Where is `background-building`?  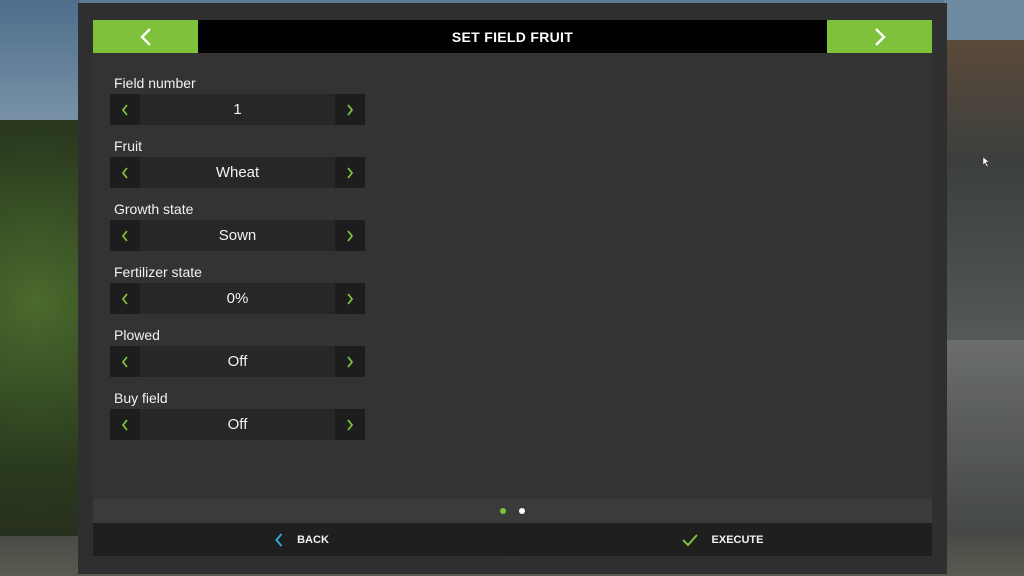 background-building is located at coordinates (984, 190).